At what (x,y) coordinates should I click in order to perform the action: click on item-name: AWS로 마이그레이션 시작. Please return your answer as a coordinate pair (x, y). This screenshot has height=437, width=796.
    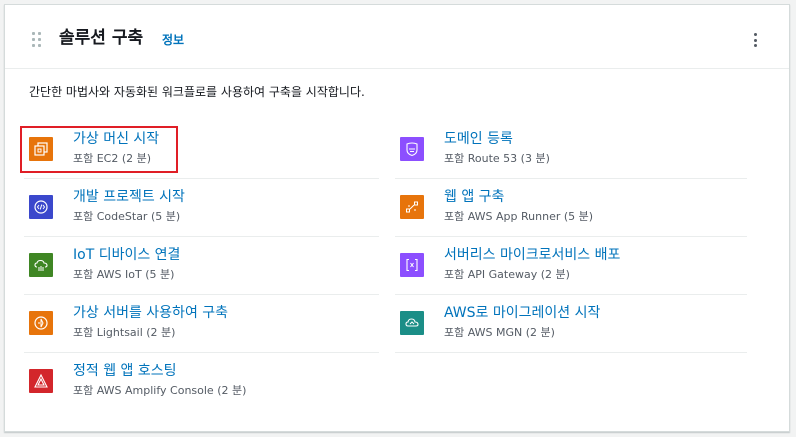
    Looking at the image, I should click on (522, 313).